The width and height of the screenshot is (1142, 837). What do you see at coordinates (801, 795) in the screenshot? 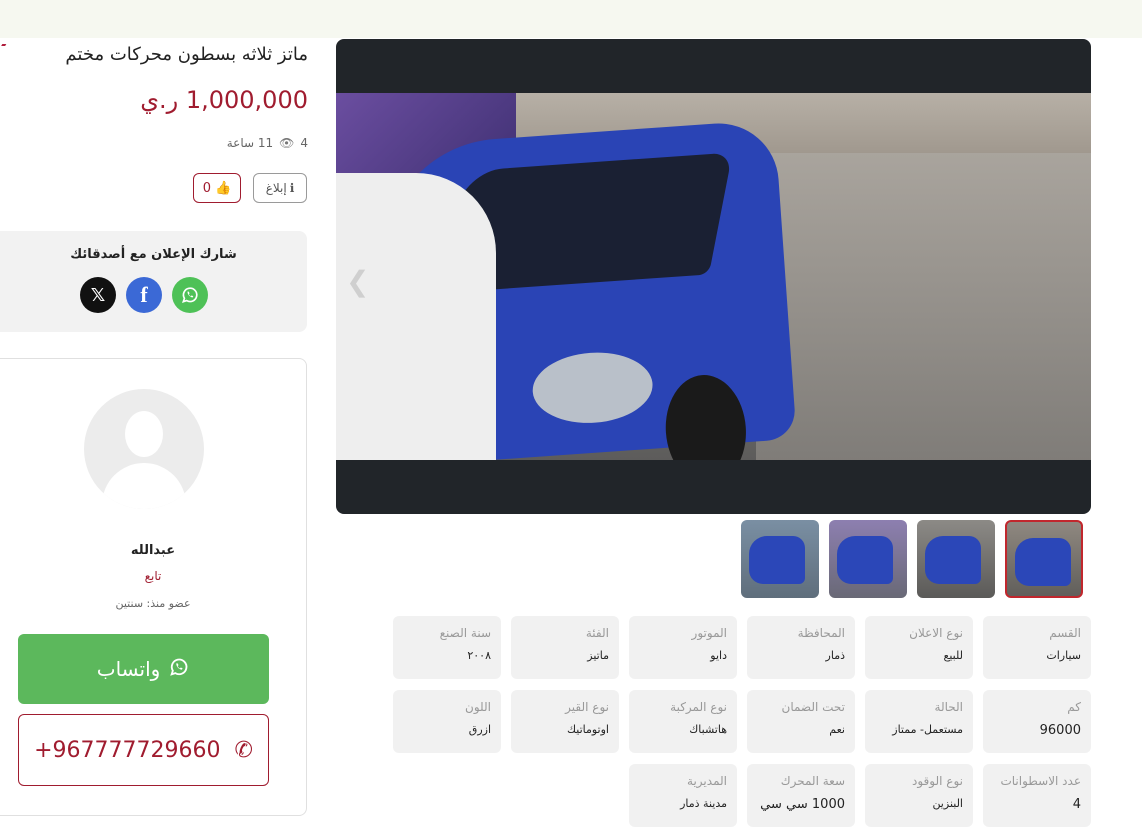
I see `spec-item: سعة المحرك 1000 سي سي` at bounding box center [801, 795].